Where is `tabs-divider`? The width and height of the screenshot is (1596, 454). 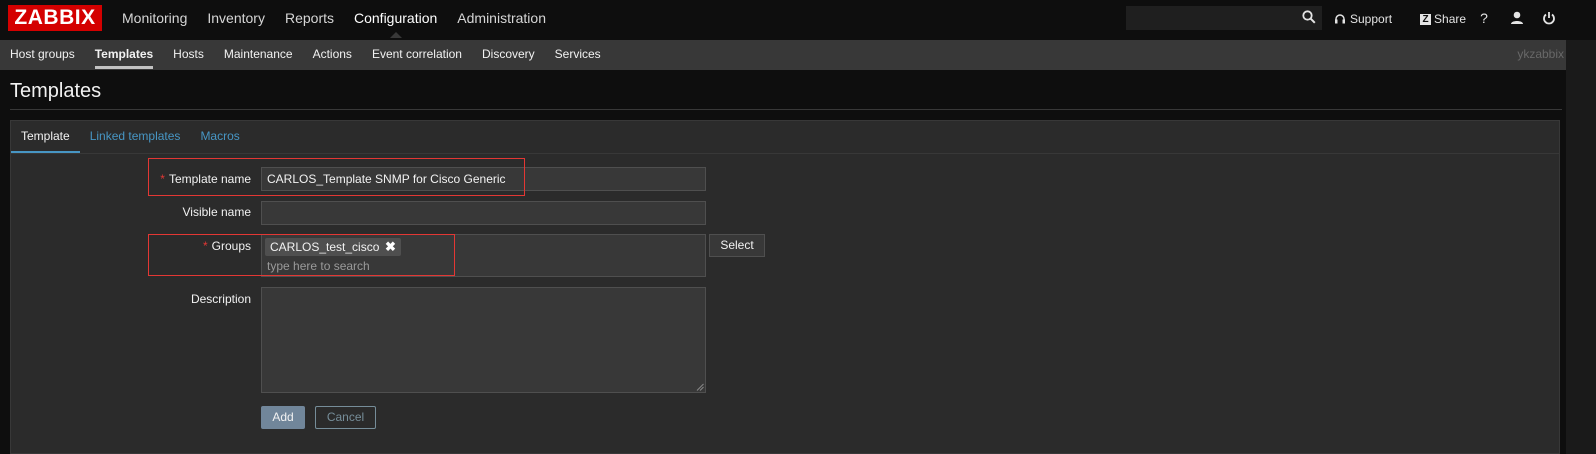
tabs-divider is located at coordinates (785, 153).